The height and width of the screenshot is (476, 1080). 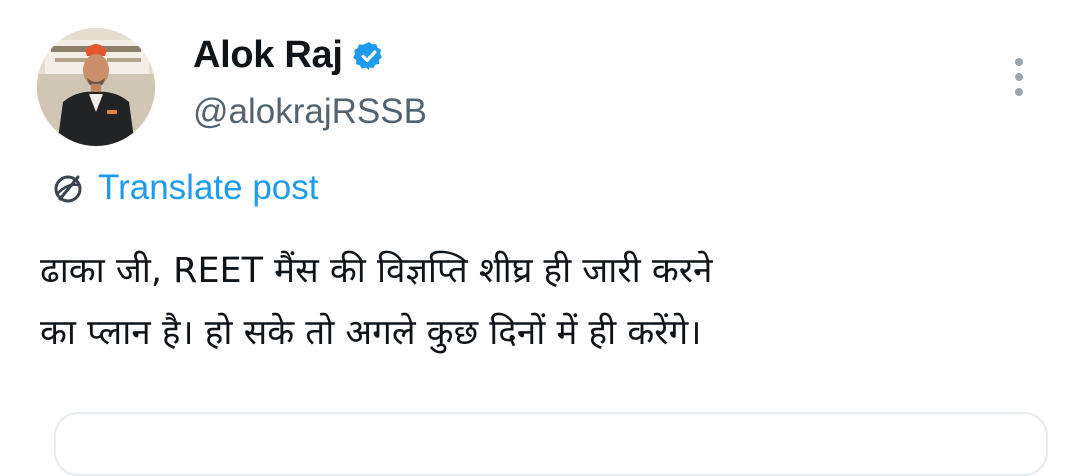 What do you see at coordinates (68, 189) in the screenshot?
I see `translate-globe-icon` at bounding box center [68, 189].